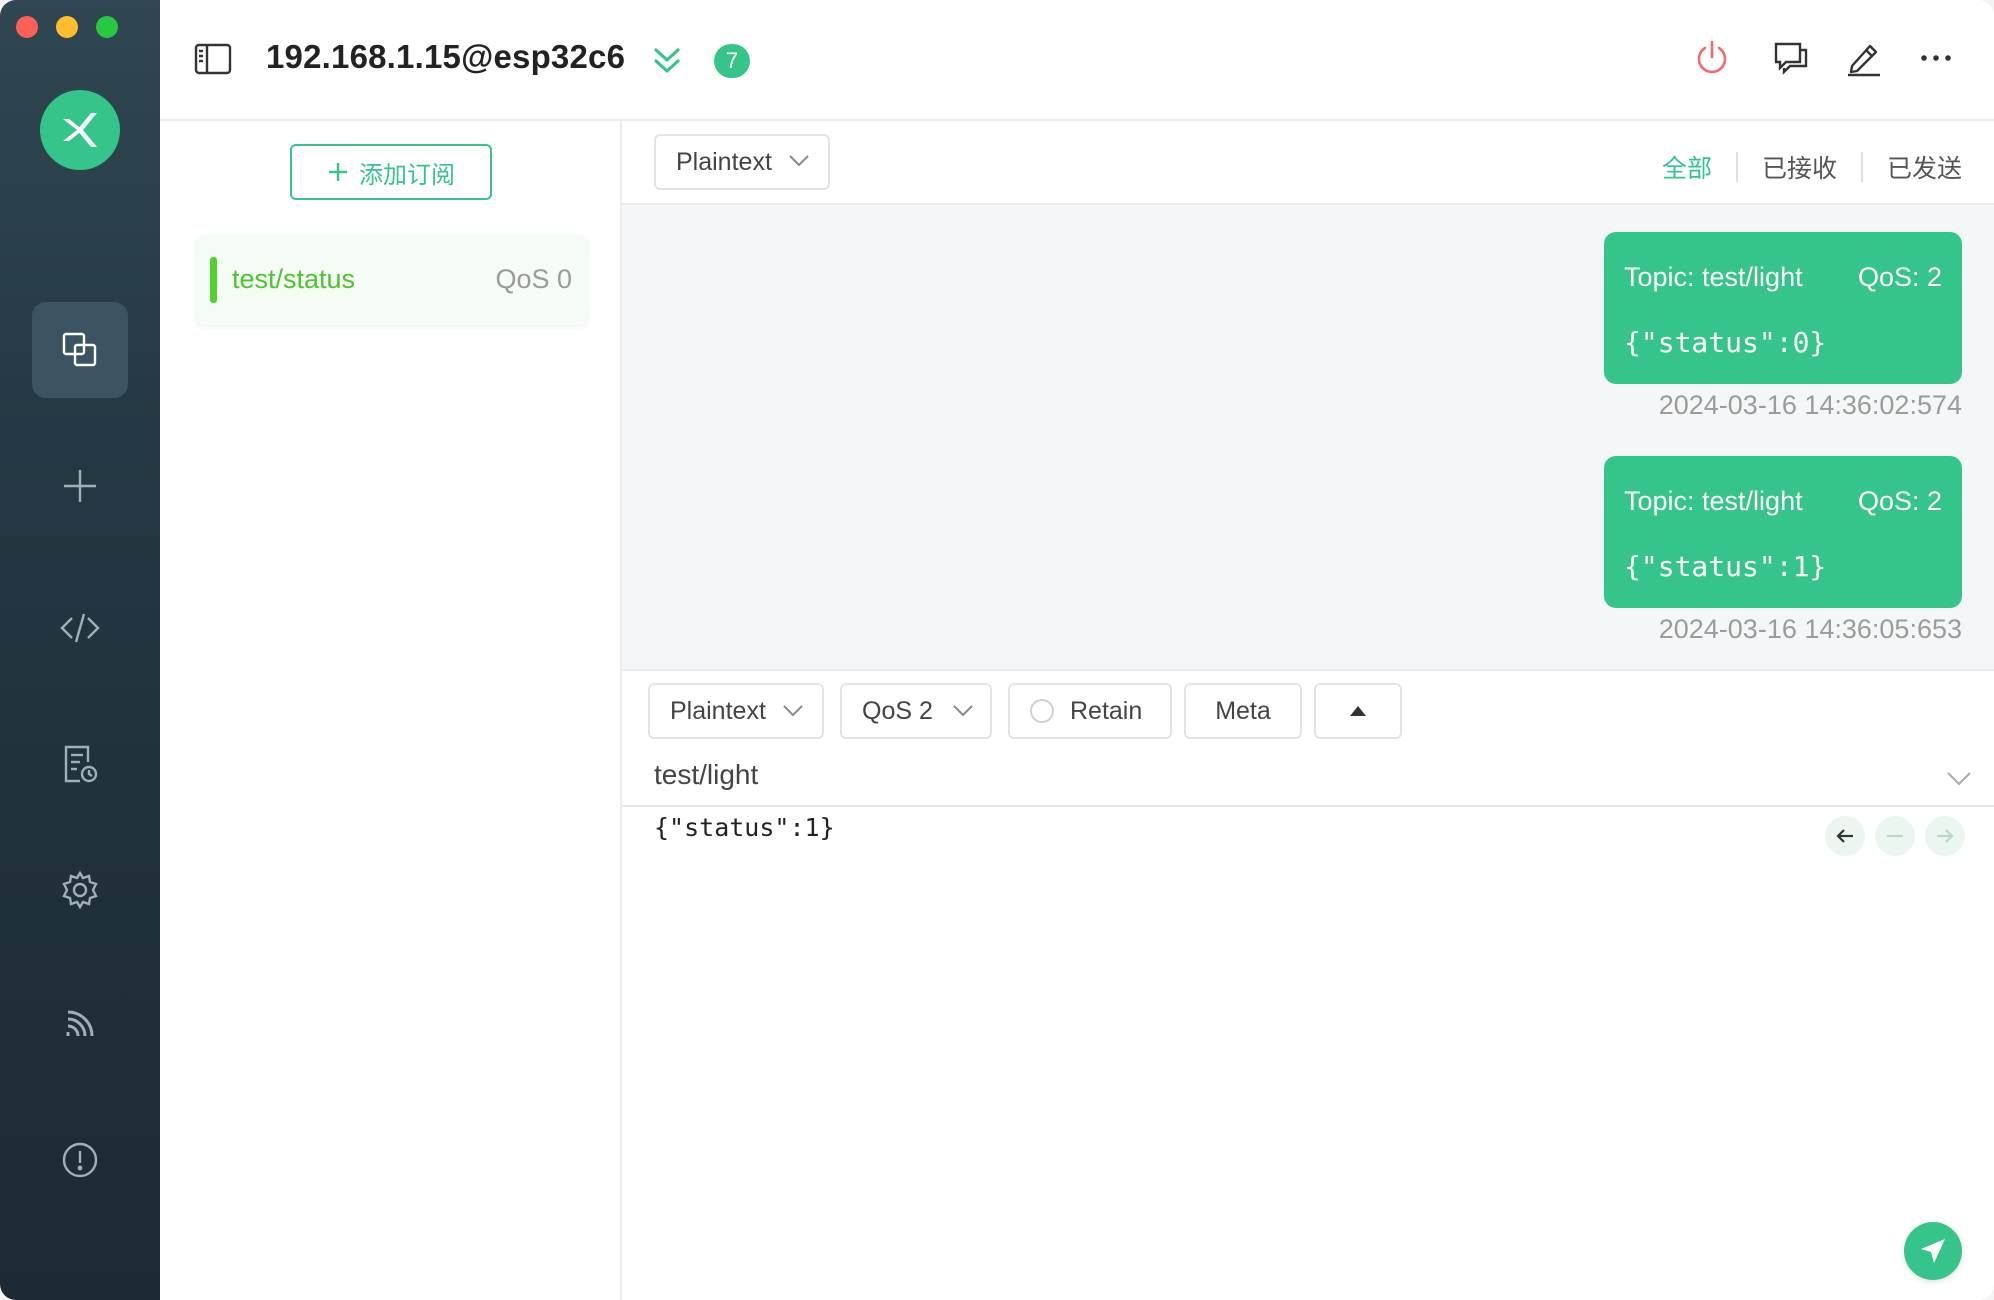 Image resolution: width=1994 pixels, height=1300 pixels. What do you see at coordinates (533, 279) in the screenshot?
I see `subscription-qos: QoS 0` at bounding box center [533, 279].